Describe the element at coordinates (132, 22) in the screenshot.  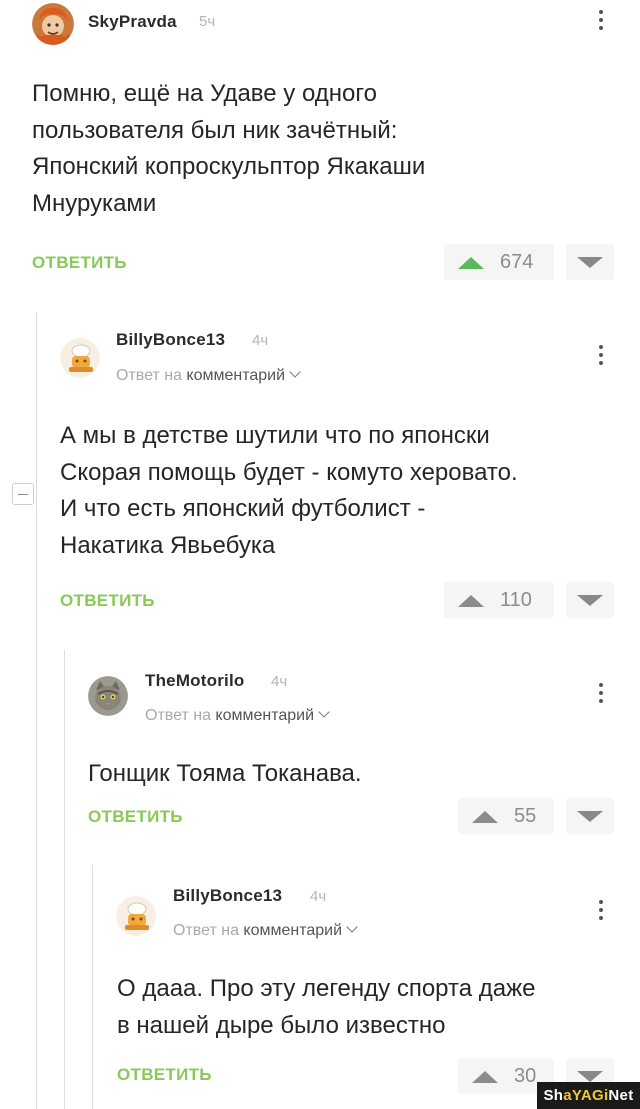
I see `username: SkyPravda` at that location.